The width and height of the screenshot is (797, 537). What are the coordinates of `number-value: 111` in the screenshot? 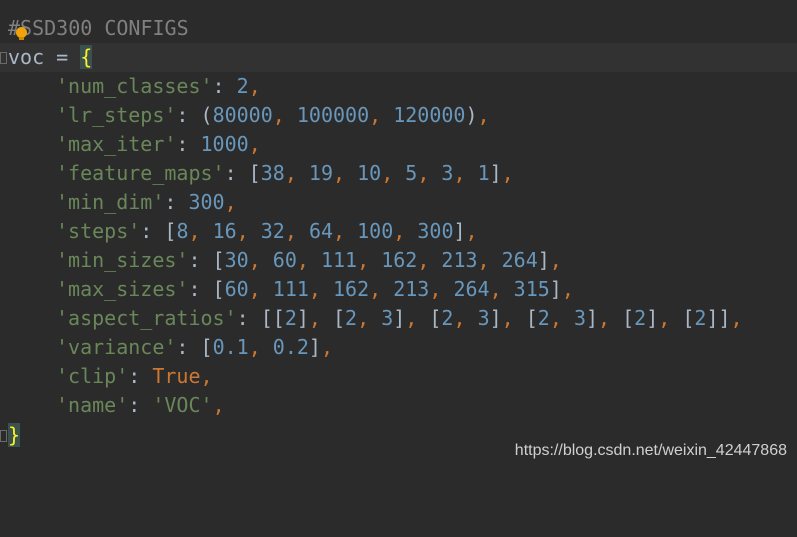 It's located at (339, 260).